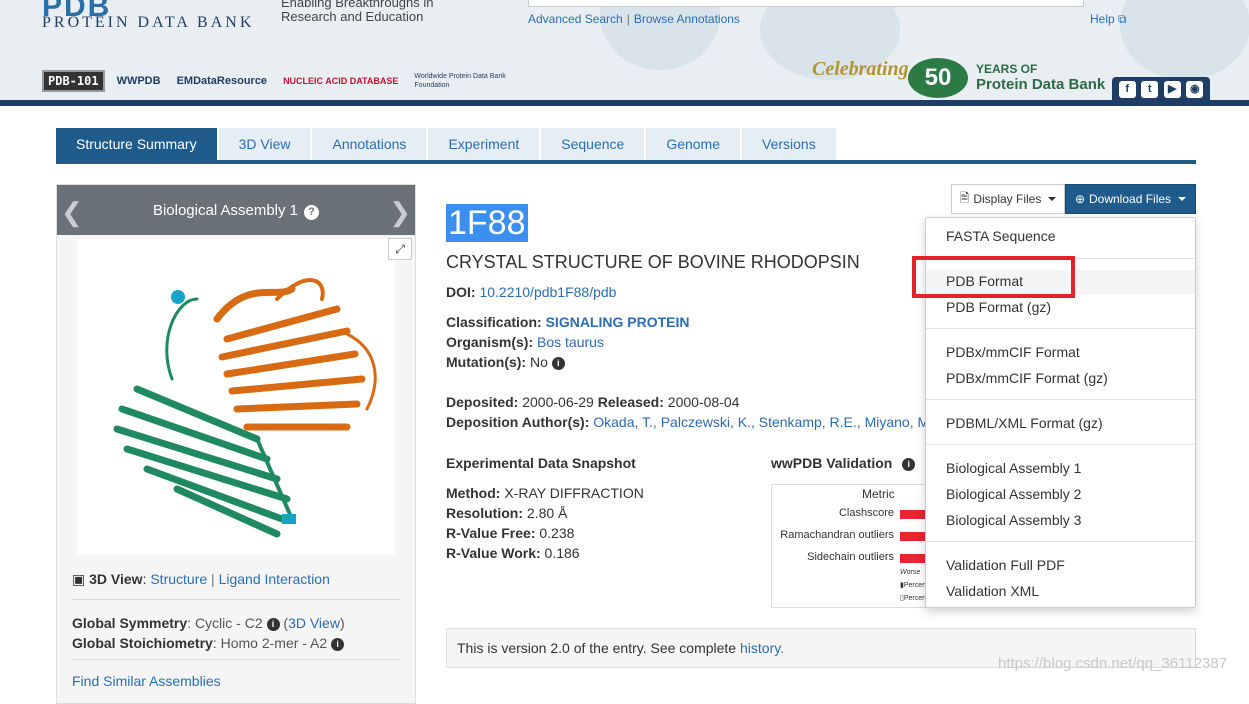 Image resolution: width=1249 pixels, height=704 pixels. I want to click on help-link: Help ⧉, so click(1108, 19).